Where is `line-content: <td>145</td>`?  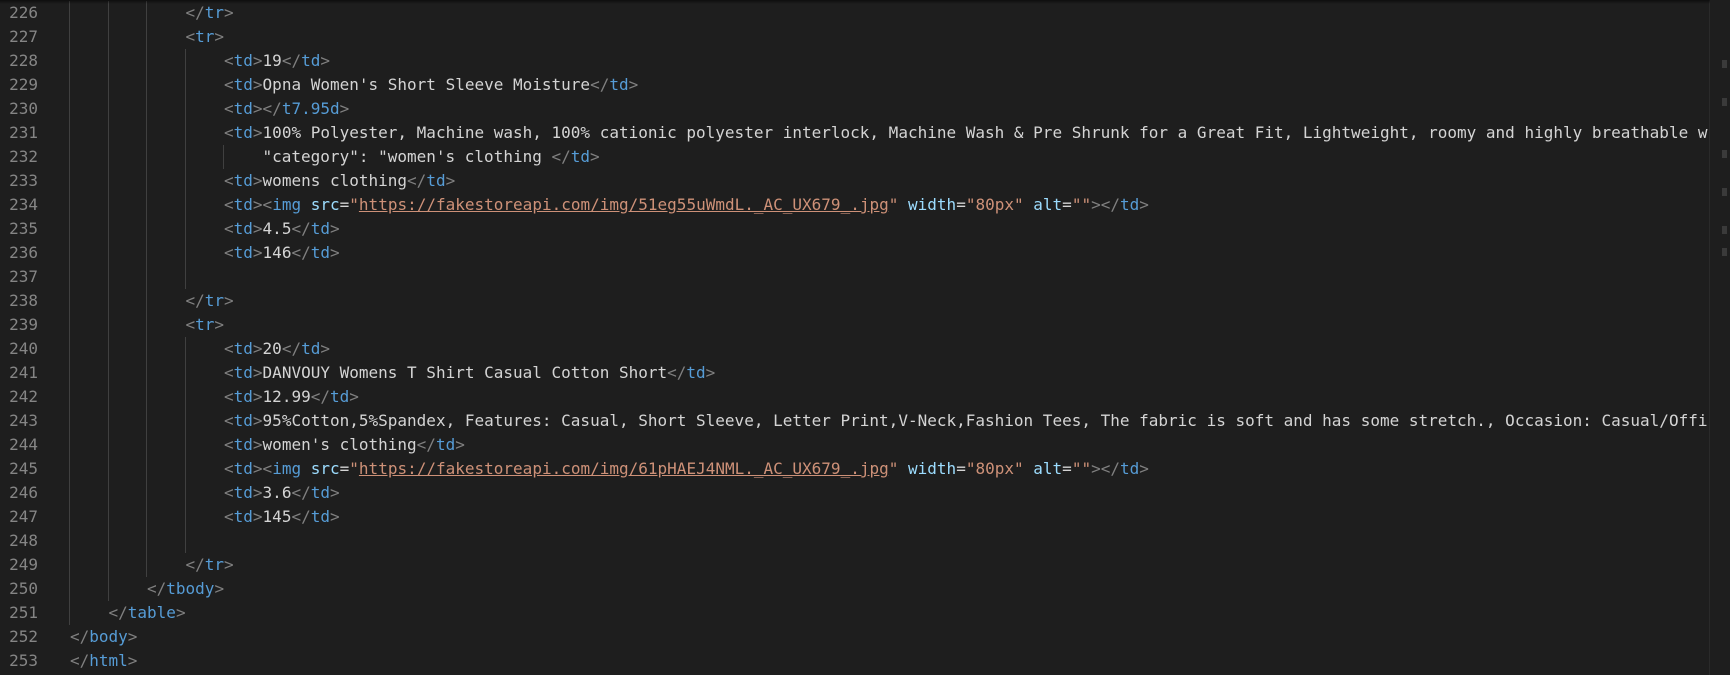
line-content: <td>145</td> is located at coordinates (282, 517).